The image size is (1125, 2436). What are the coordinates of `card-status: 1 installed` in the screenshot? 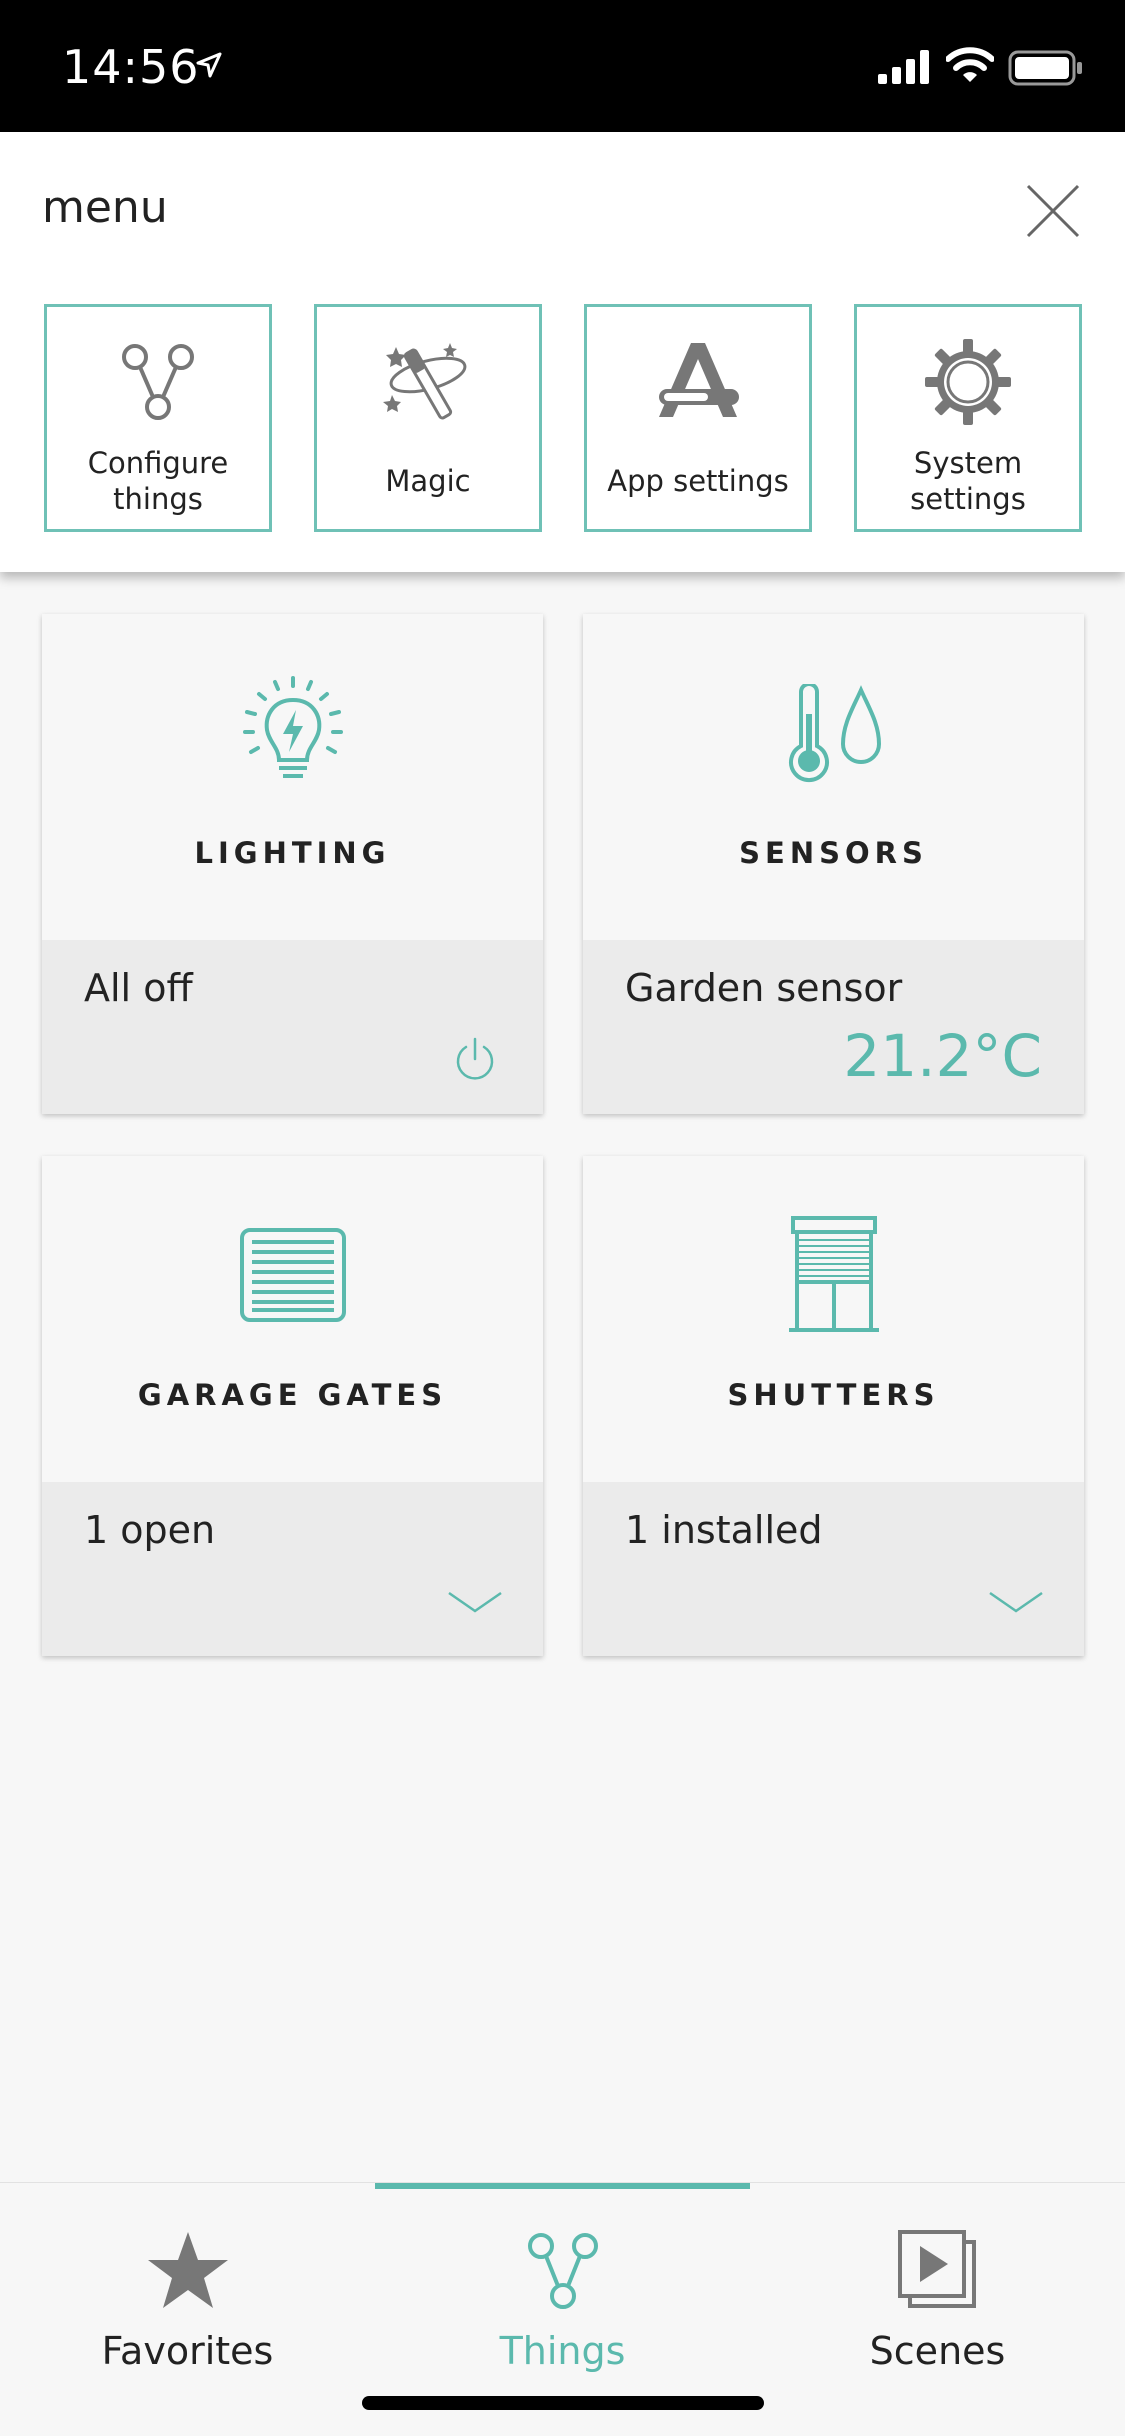 It's located at (724, 1530).